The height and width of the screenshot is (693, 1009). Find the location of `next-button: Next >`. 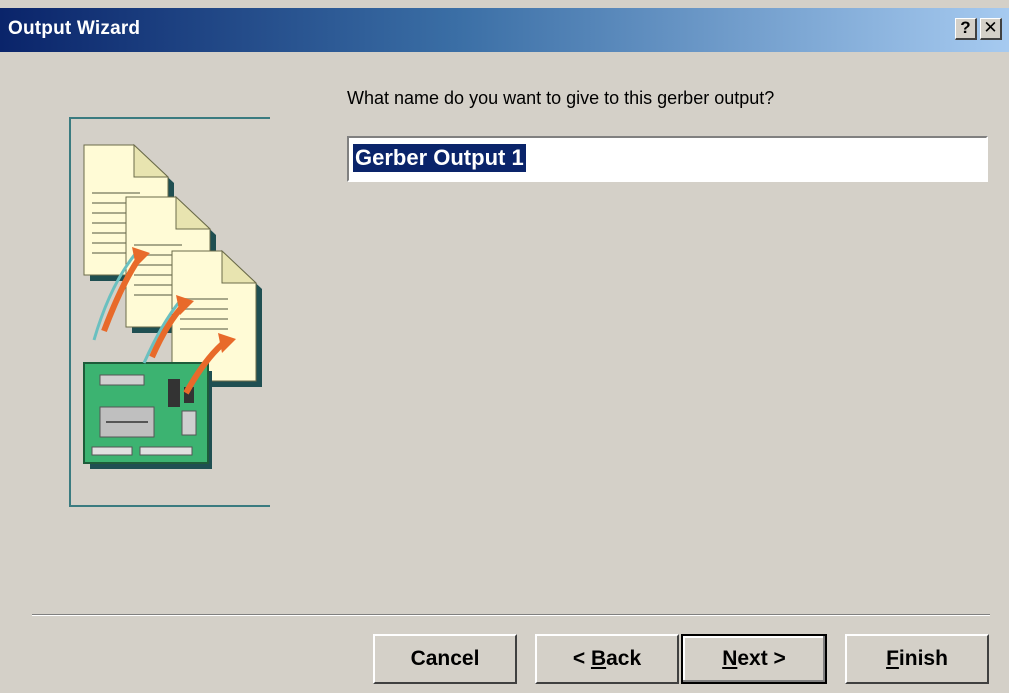

next-button: Next > is located at coordinates (754, 659).